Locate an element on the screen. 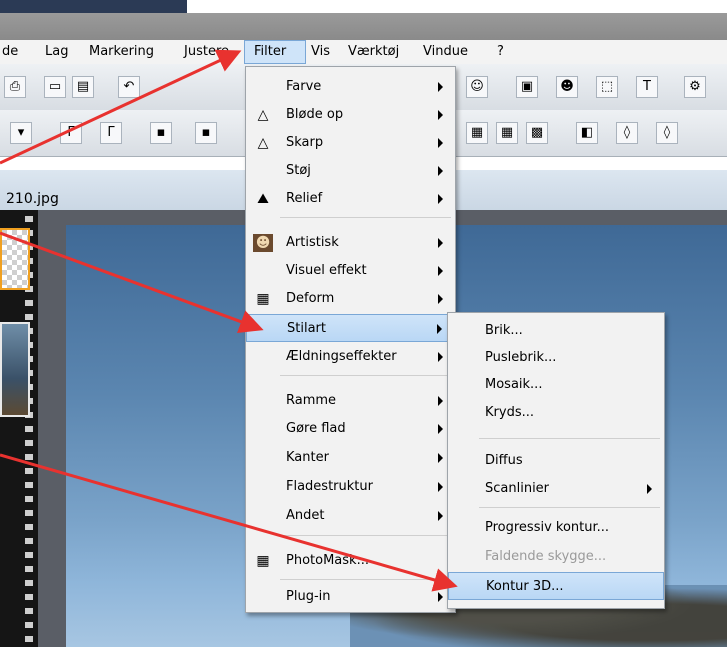  annotation-arrow-to-filter is located at coordinates (121, 107).